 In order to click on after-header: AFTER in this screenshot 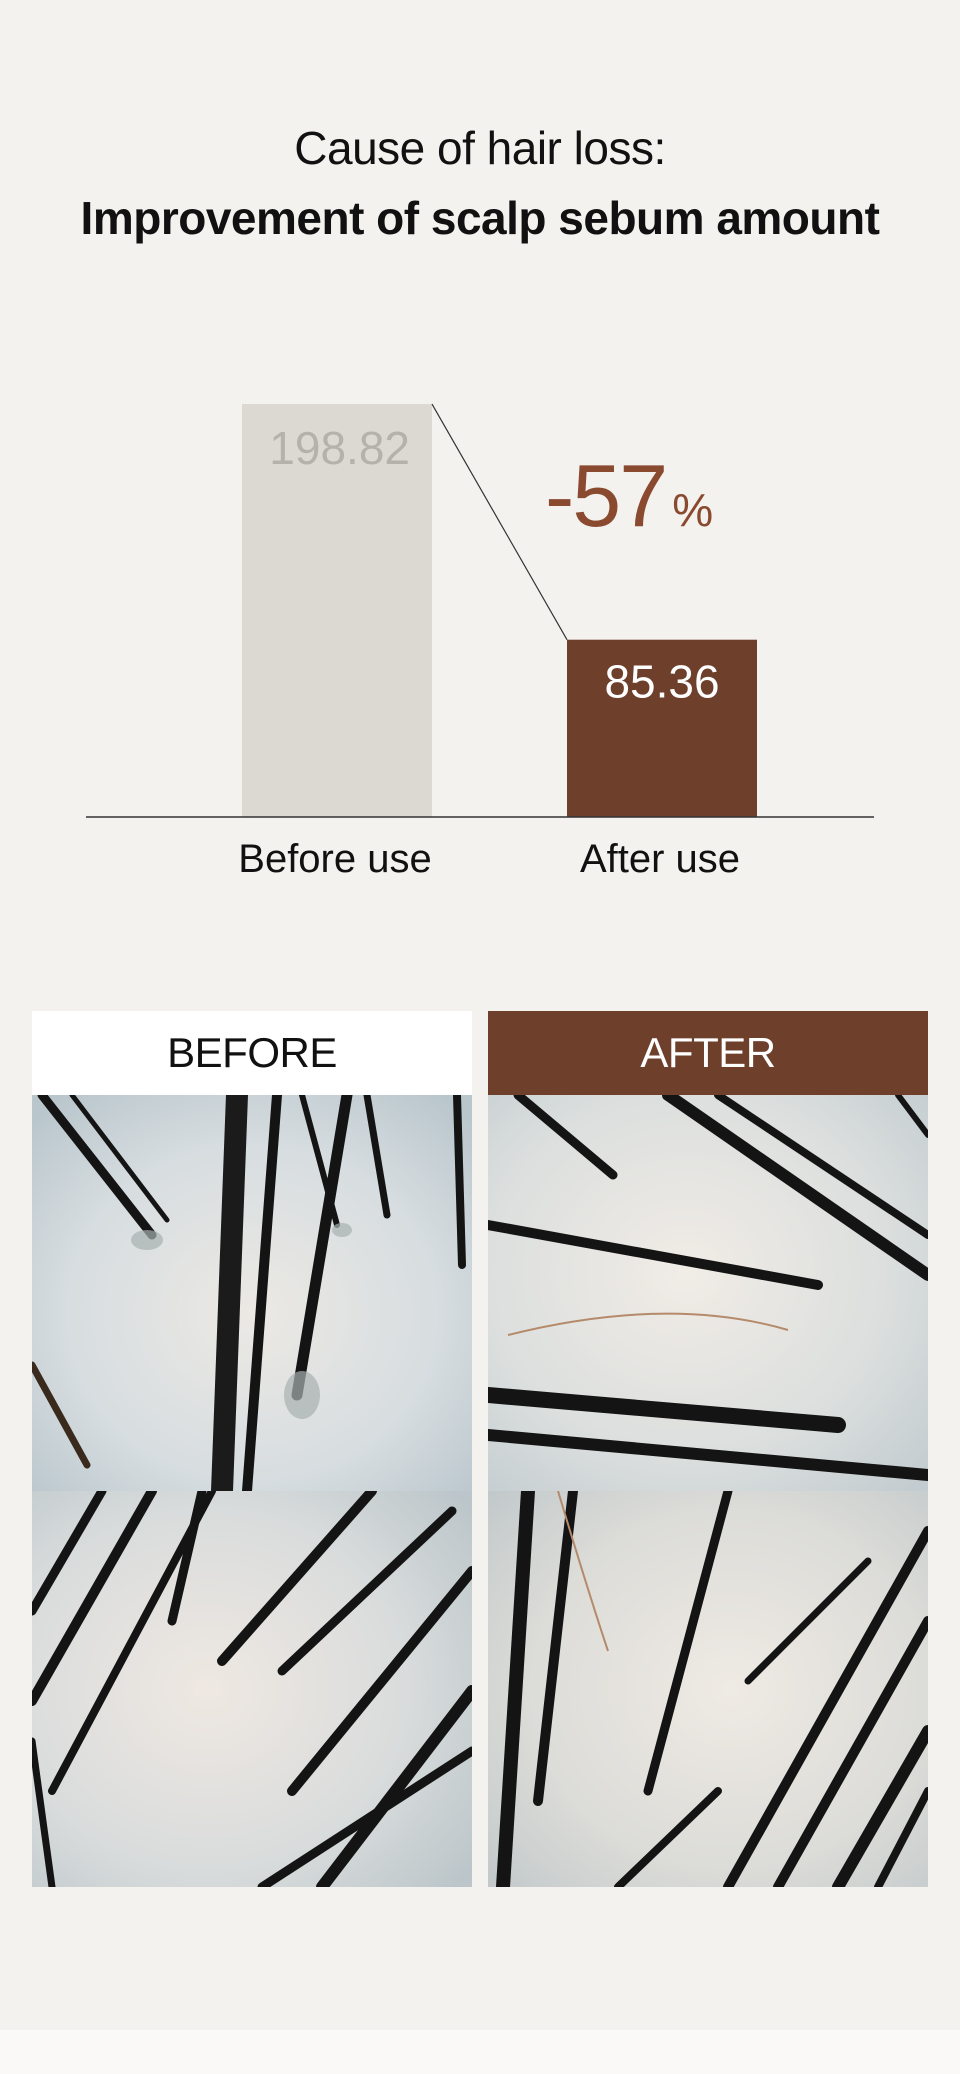, I will do `click(708, 1053)`.